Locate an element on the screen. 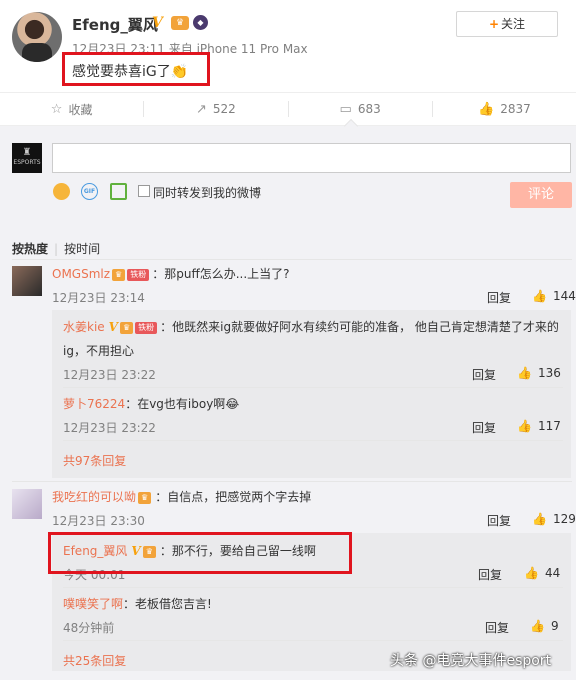 The height and width of the screenshot is (680, 576). highlight-box-reply is located at coordinates (200, 553).